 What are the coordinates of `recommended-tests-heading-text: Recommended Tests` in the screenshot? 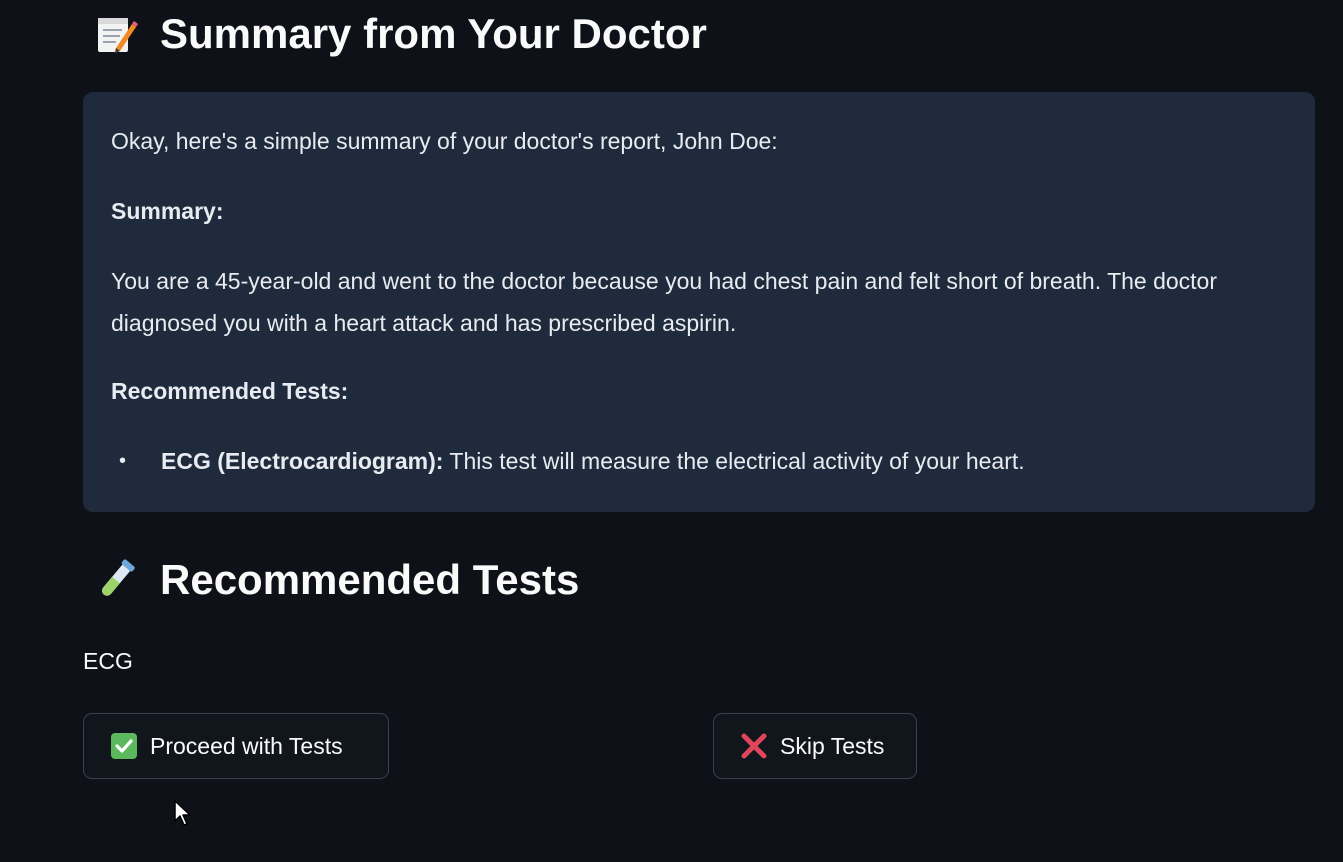 It's located at (370, 579).